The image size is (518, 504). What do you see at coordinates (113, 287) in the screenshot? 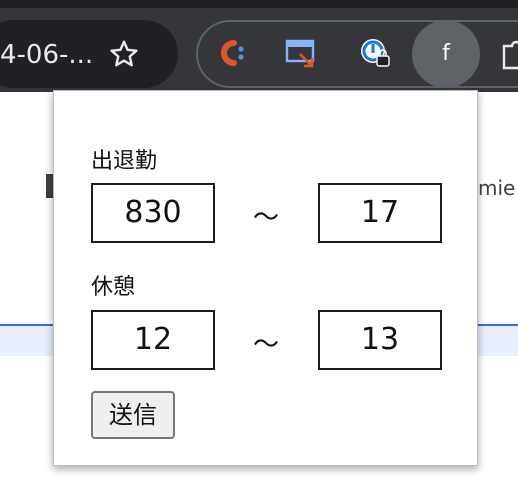
I see `break-label: 休憩` at bounding box center [113, 287].